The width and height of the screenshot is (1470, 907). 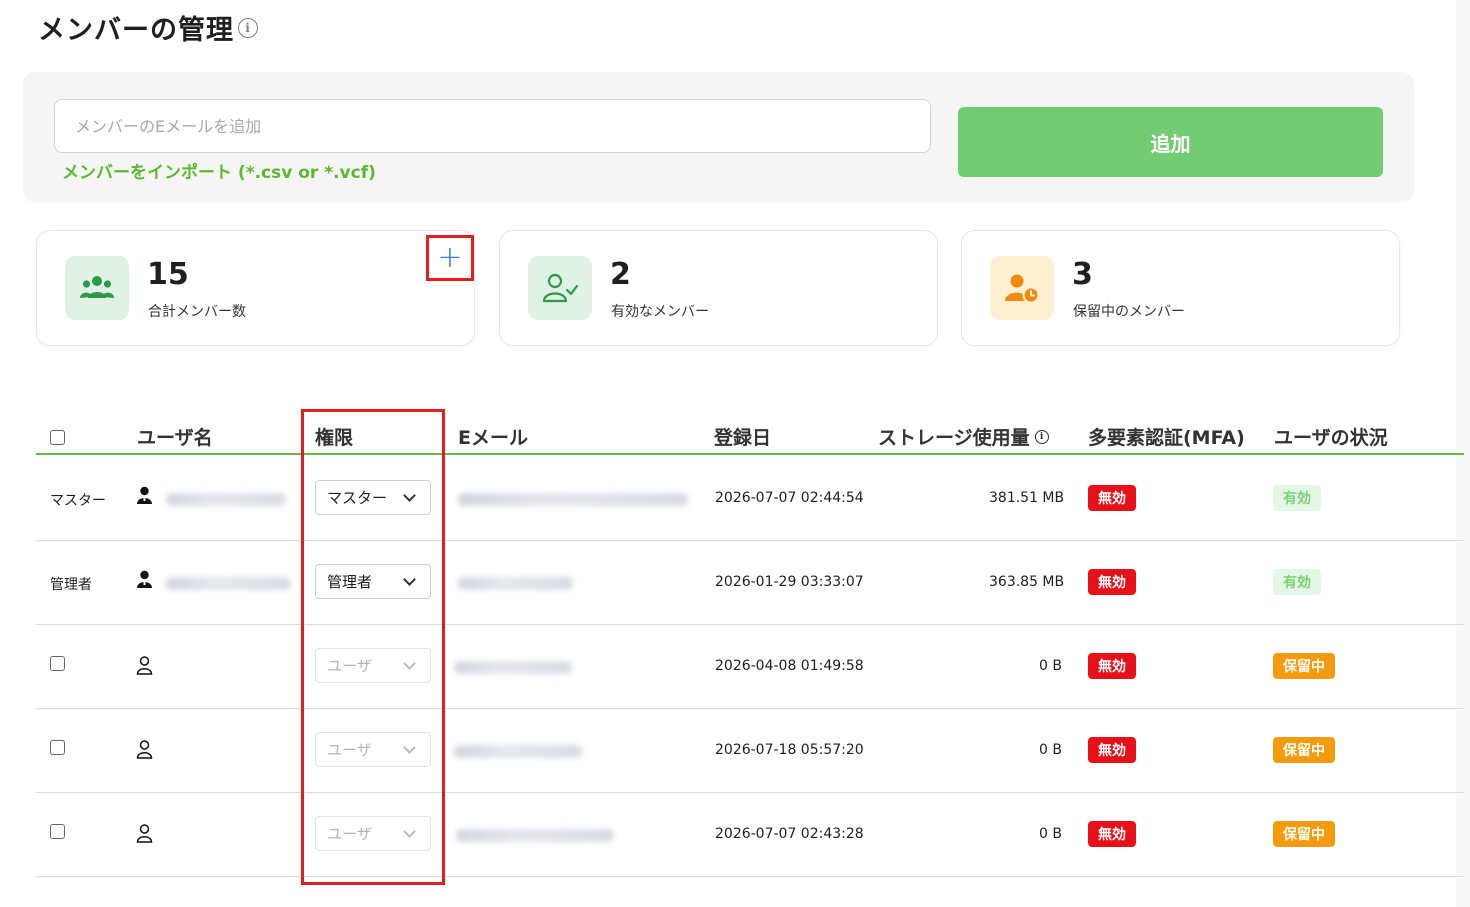 I want to click on user-check-icon, so click(x=560, y=288).